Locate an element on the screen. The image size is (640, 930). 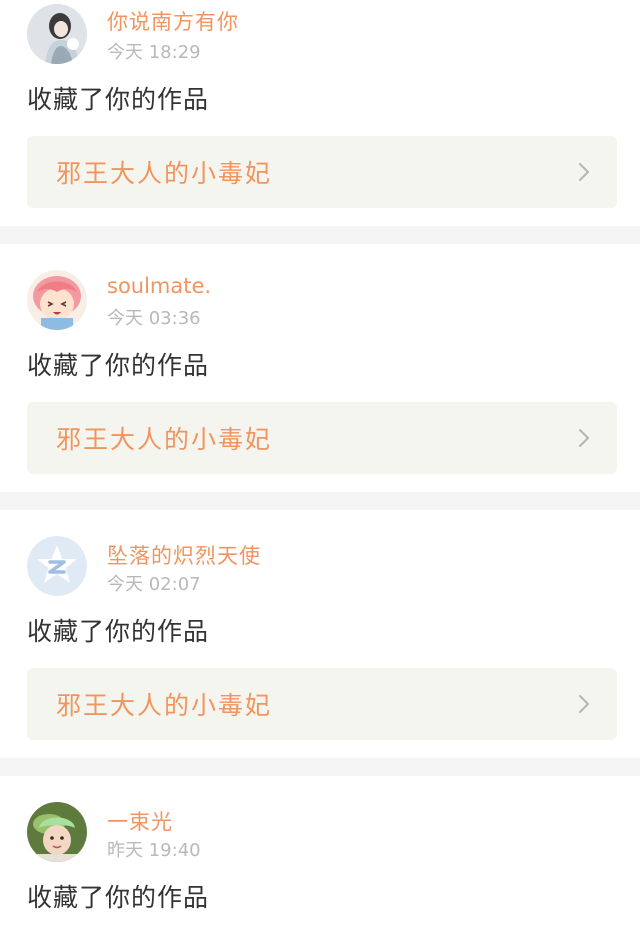
time-clock: 03:36 is located at coordinates (174, 318).